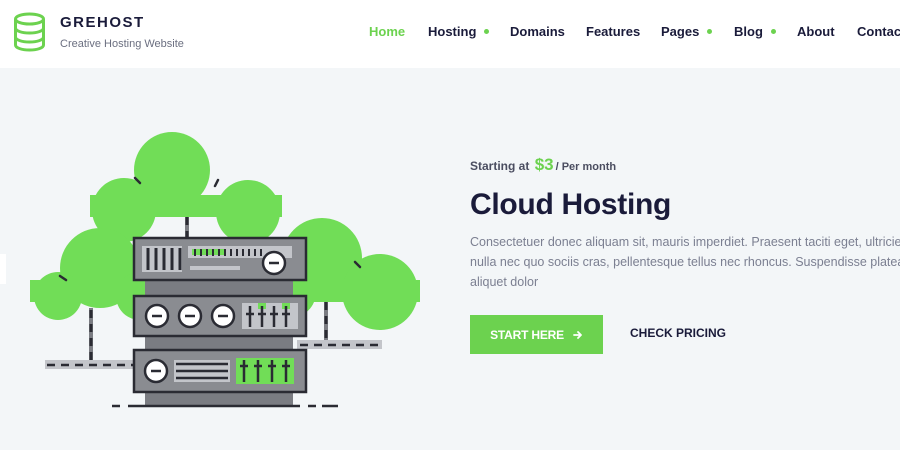 The image size is (900, 450). I want to click on nav-domains-label: Domains, so click(537, 31).